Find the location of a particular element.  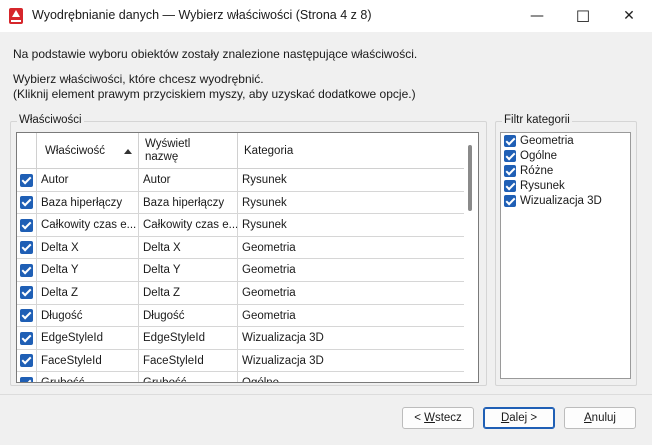

filter-item: Geometria is located at coordinates (539, 141).